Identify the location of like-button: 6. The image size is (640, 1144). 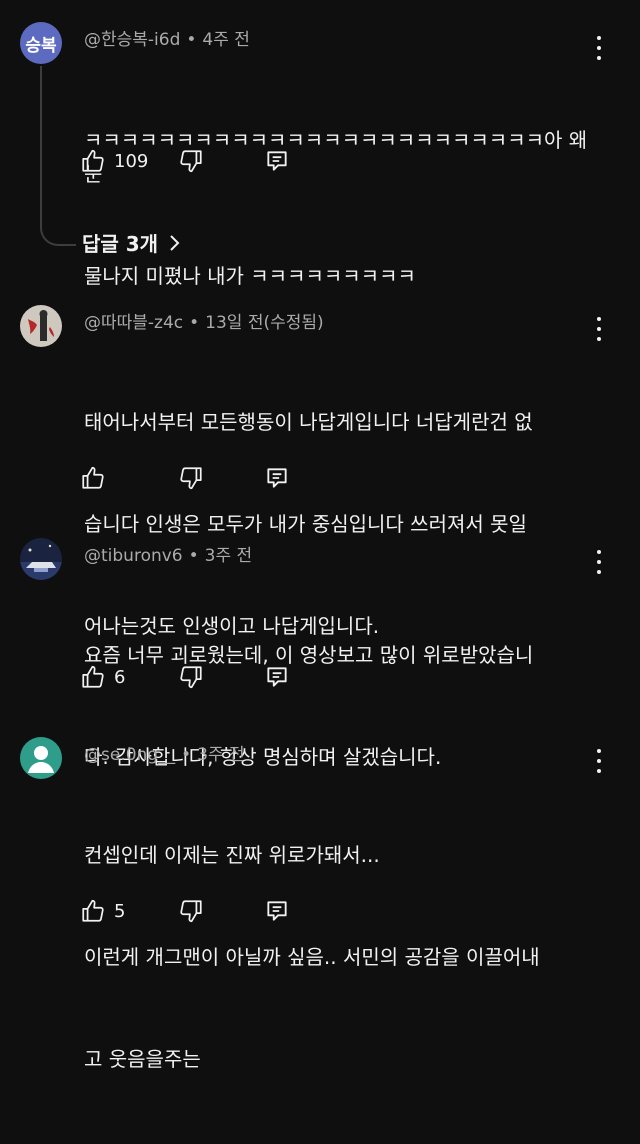
(102, 677).